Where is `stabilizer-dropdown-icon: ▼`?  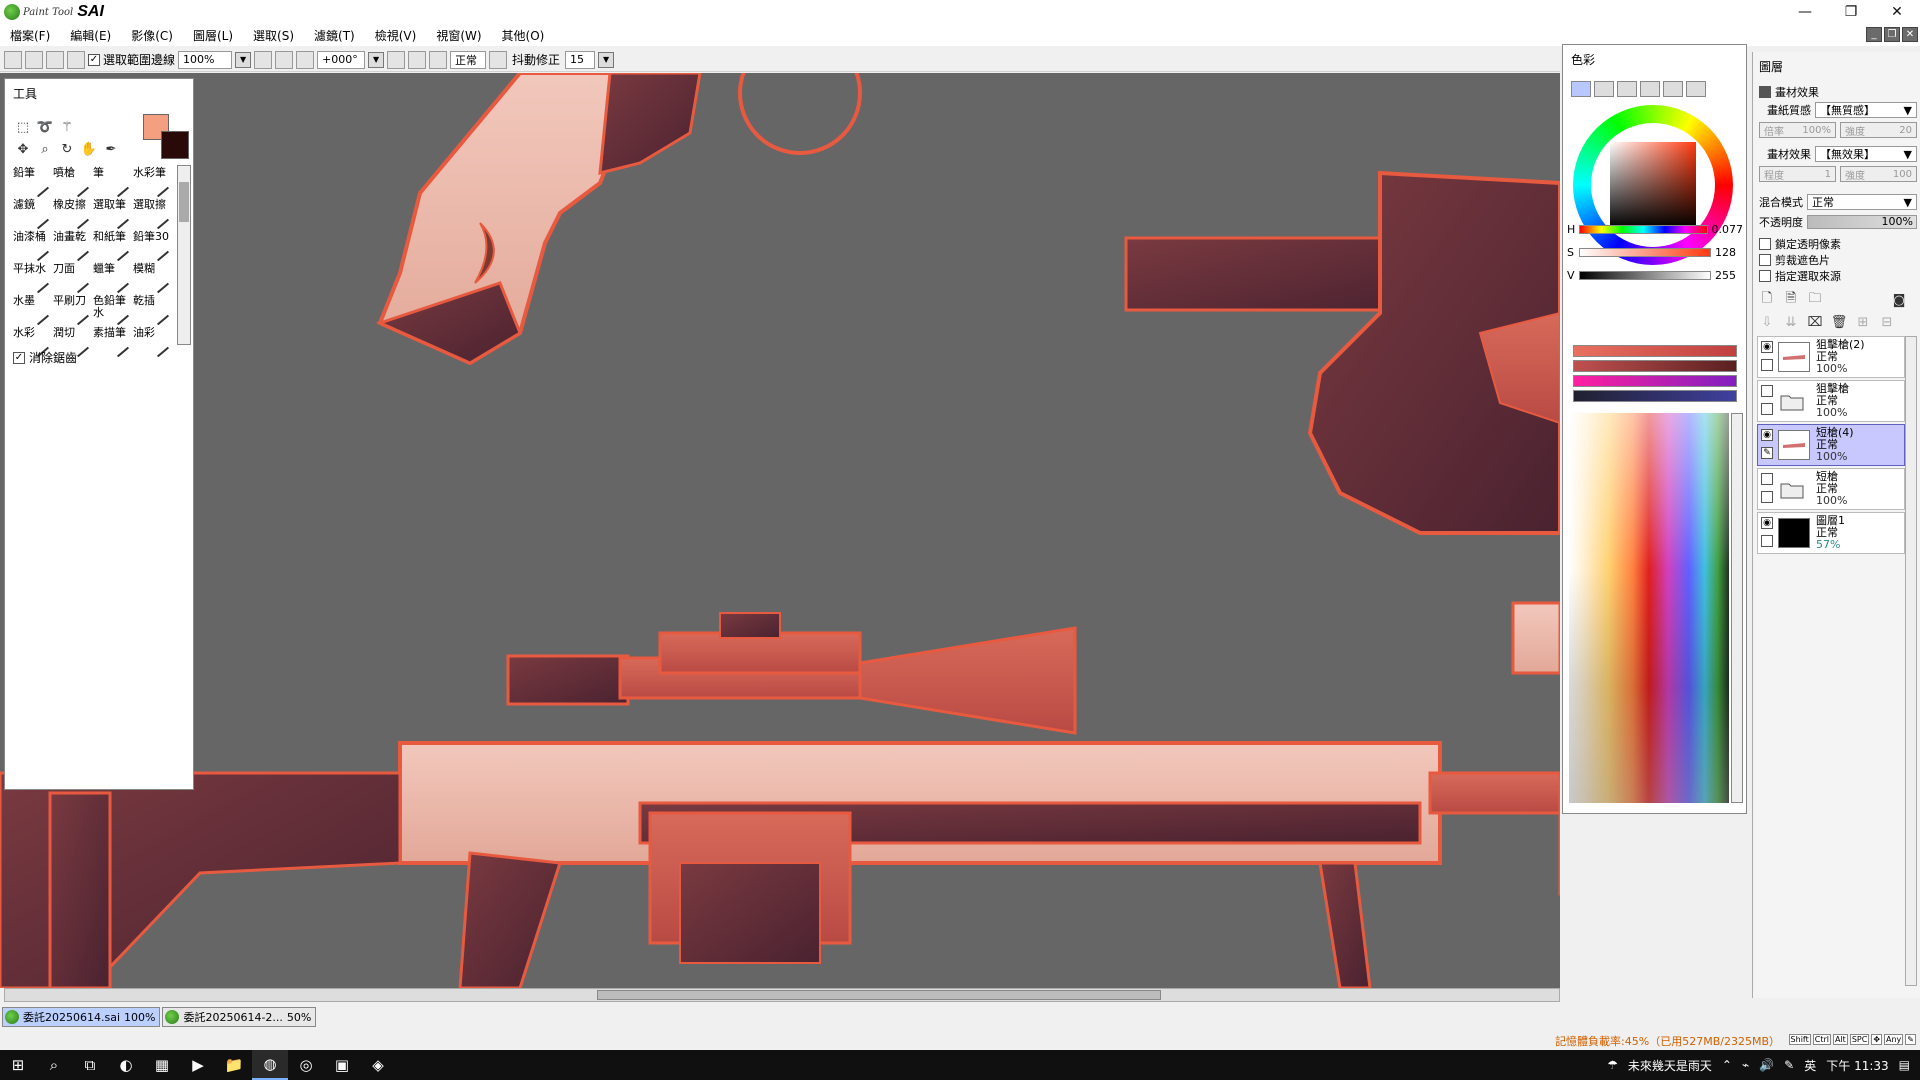 stabilizer-dropdown-icon: ▼ is located at coordinates (606, 59).